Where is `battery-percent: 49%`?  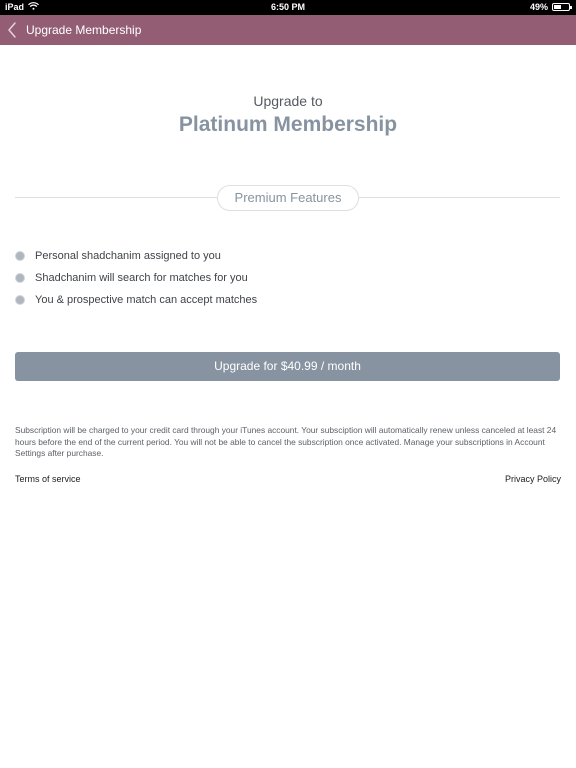
battery-percent: 49% is located at coordinates (538, 7).